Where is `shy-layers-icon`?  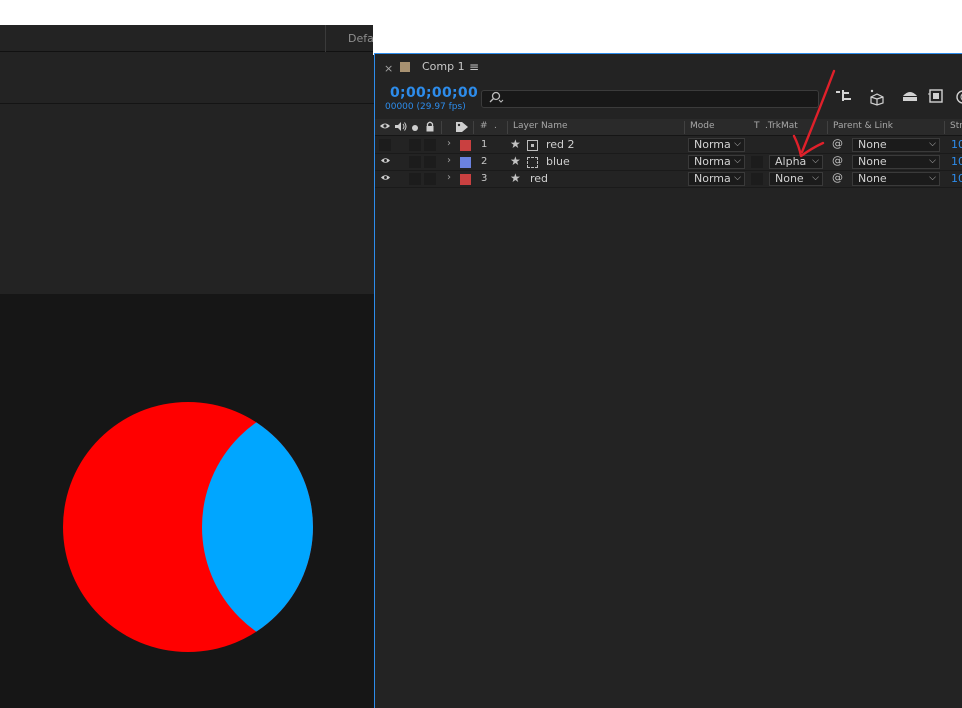 shy-layers-icon is located at coordinates (910, 98).